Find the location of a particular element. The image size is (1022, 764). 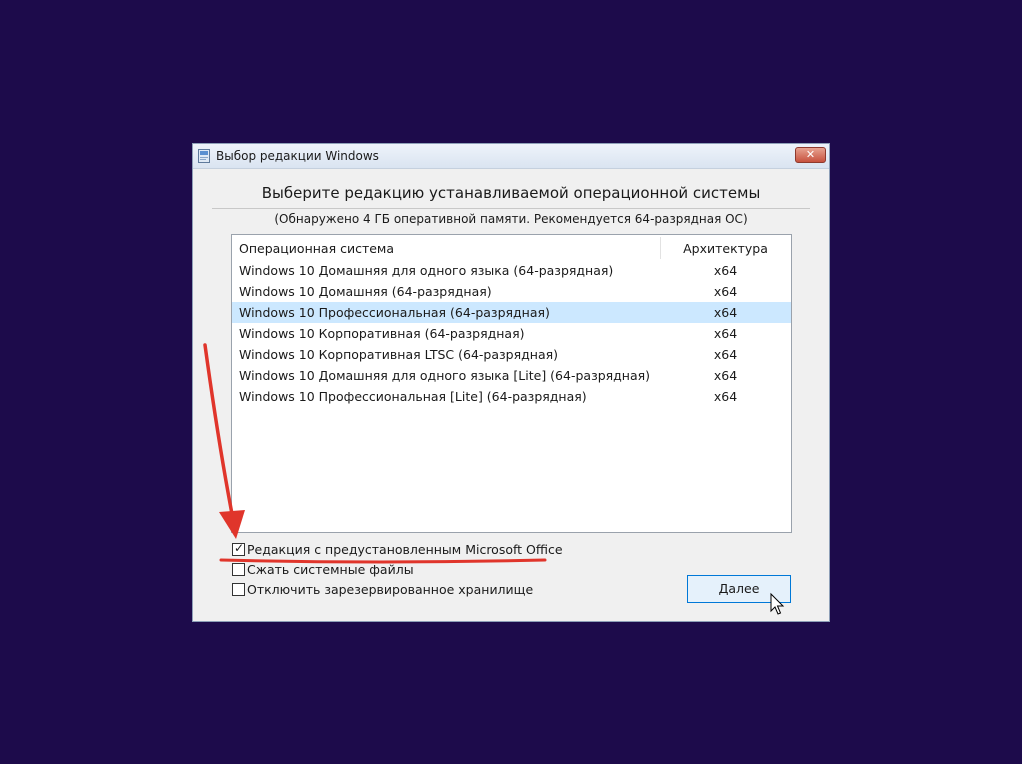

column-header-arch: Архитектура is located at coordinates (725, 248).